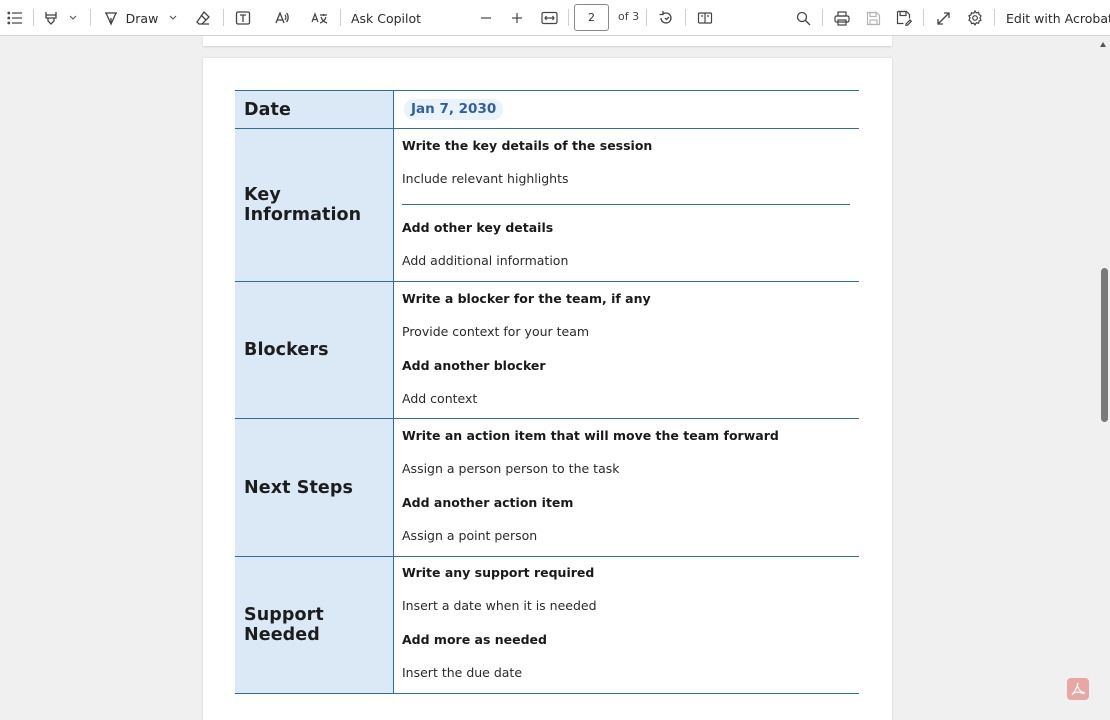 The width and height of the screenshot is (1110, 720). Describe the element at coordinates (303, 205) in the screenshot. I see `row-heading: Key Information` at that location.